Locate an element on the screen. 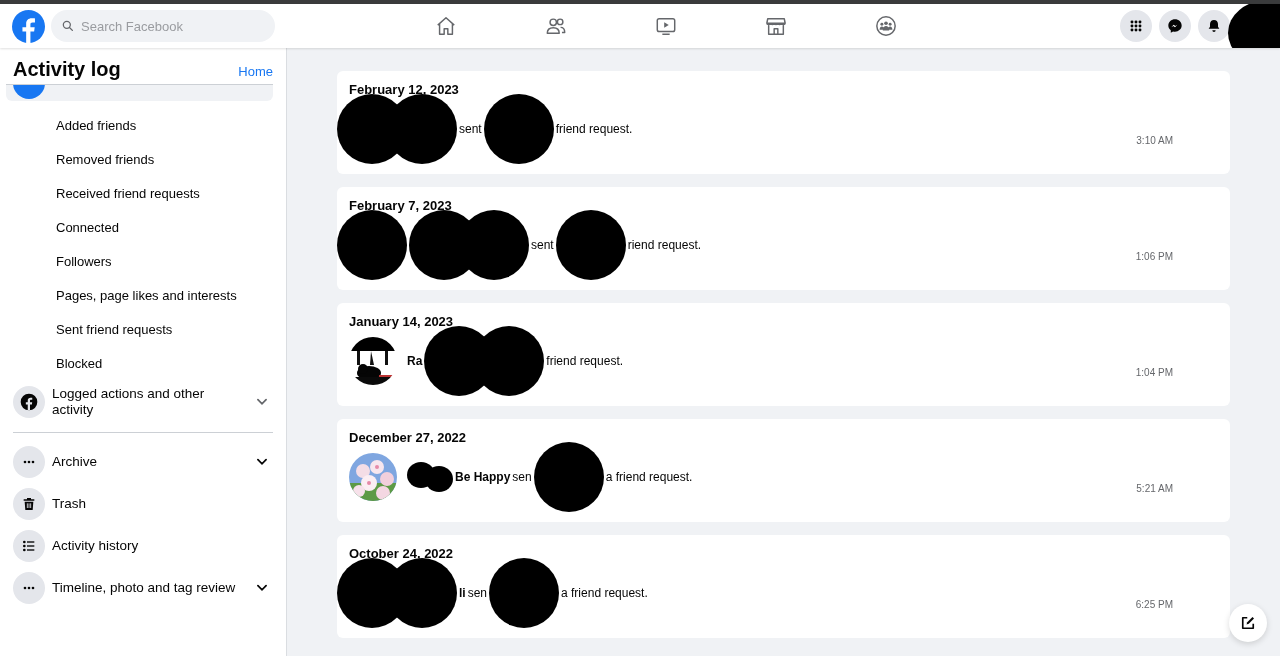  entry-text: Be Happy is located at coordinates (483, 477).